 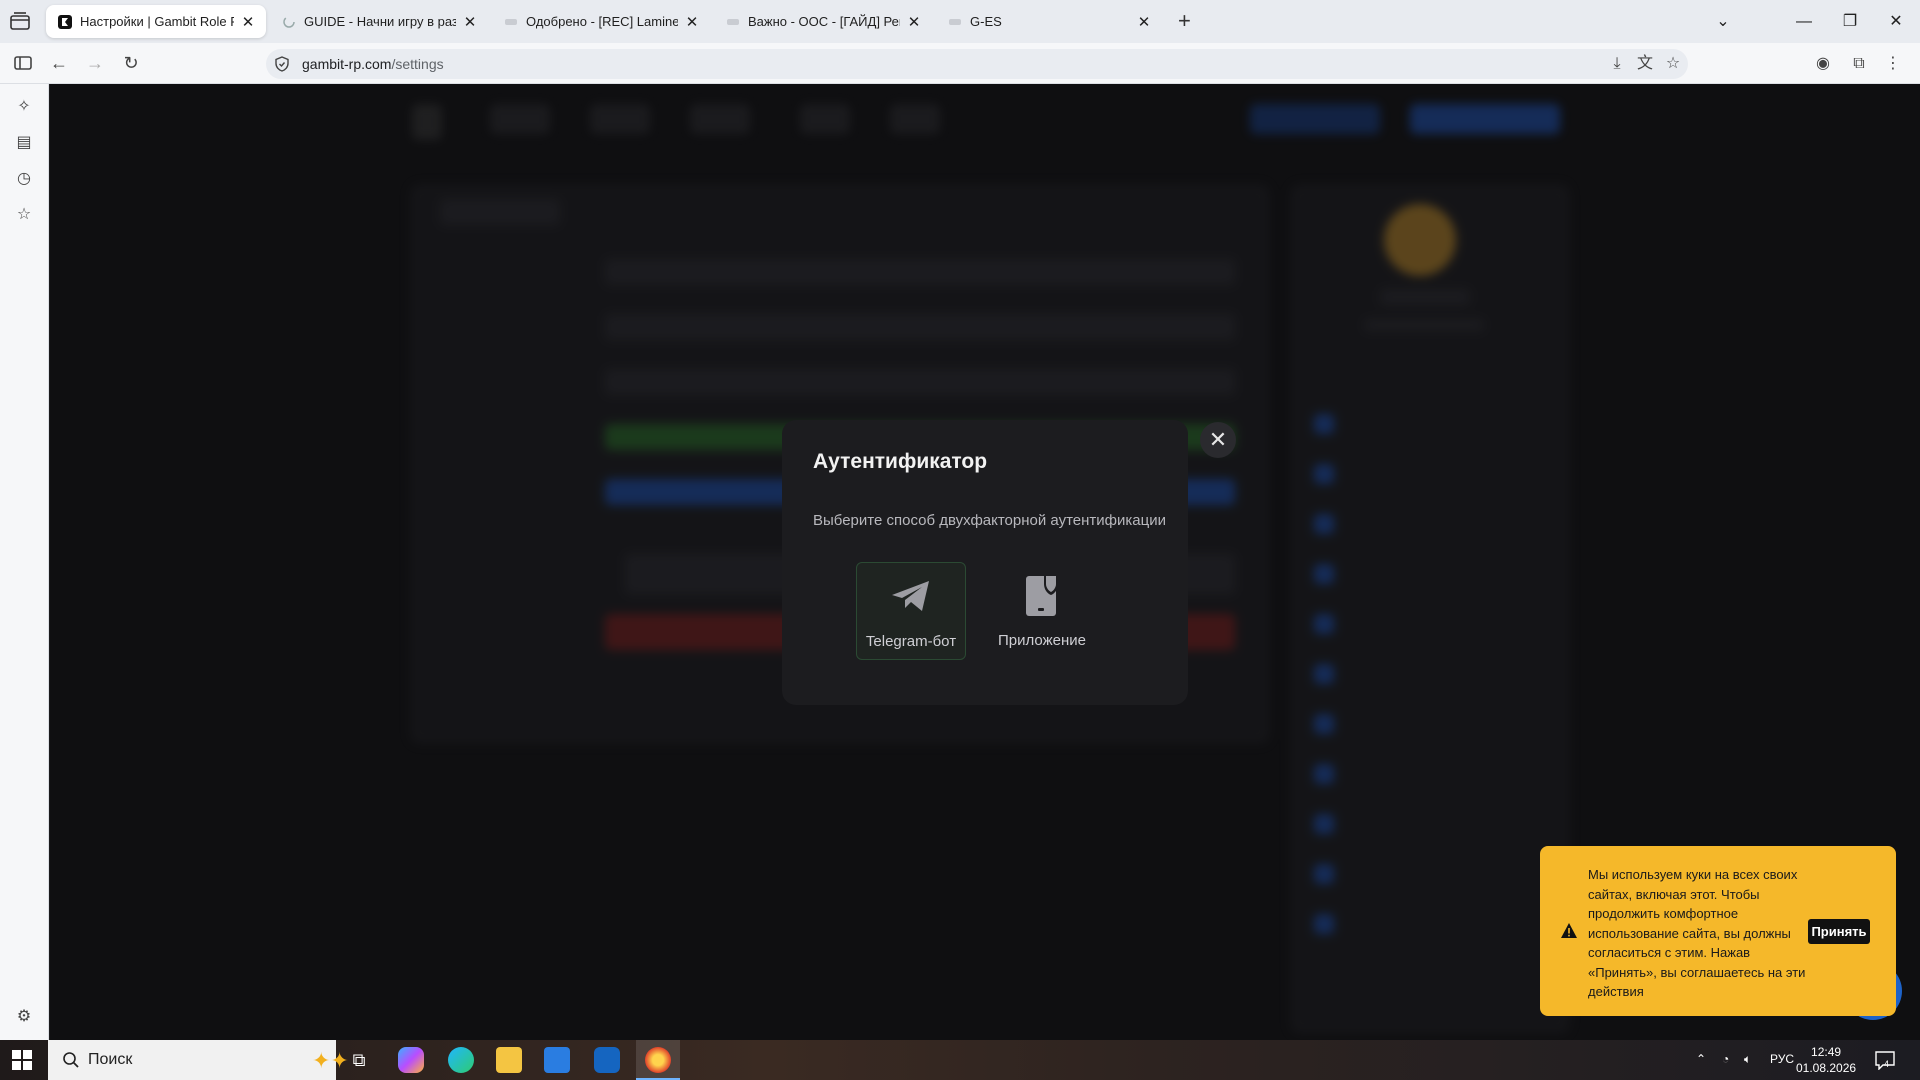 I want to click on modal-title: Аутентификатор, so click(x=900, y=461).